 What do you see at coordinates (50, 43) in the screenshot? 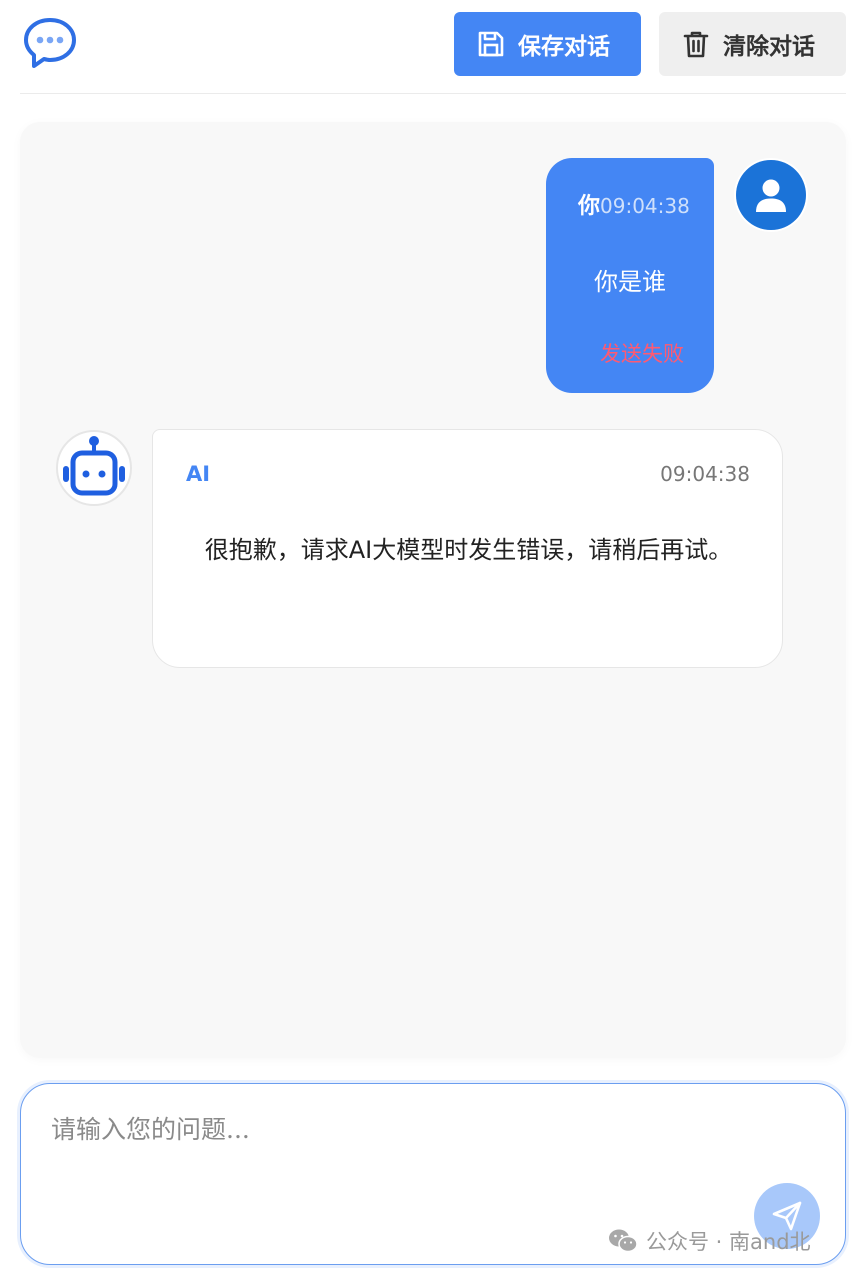
I see `chat-bubble-icon` at bounding box center [50, 43].